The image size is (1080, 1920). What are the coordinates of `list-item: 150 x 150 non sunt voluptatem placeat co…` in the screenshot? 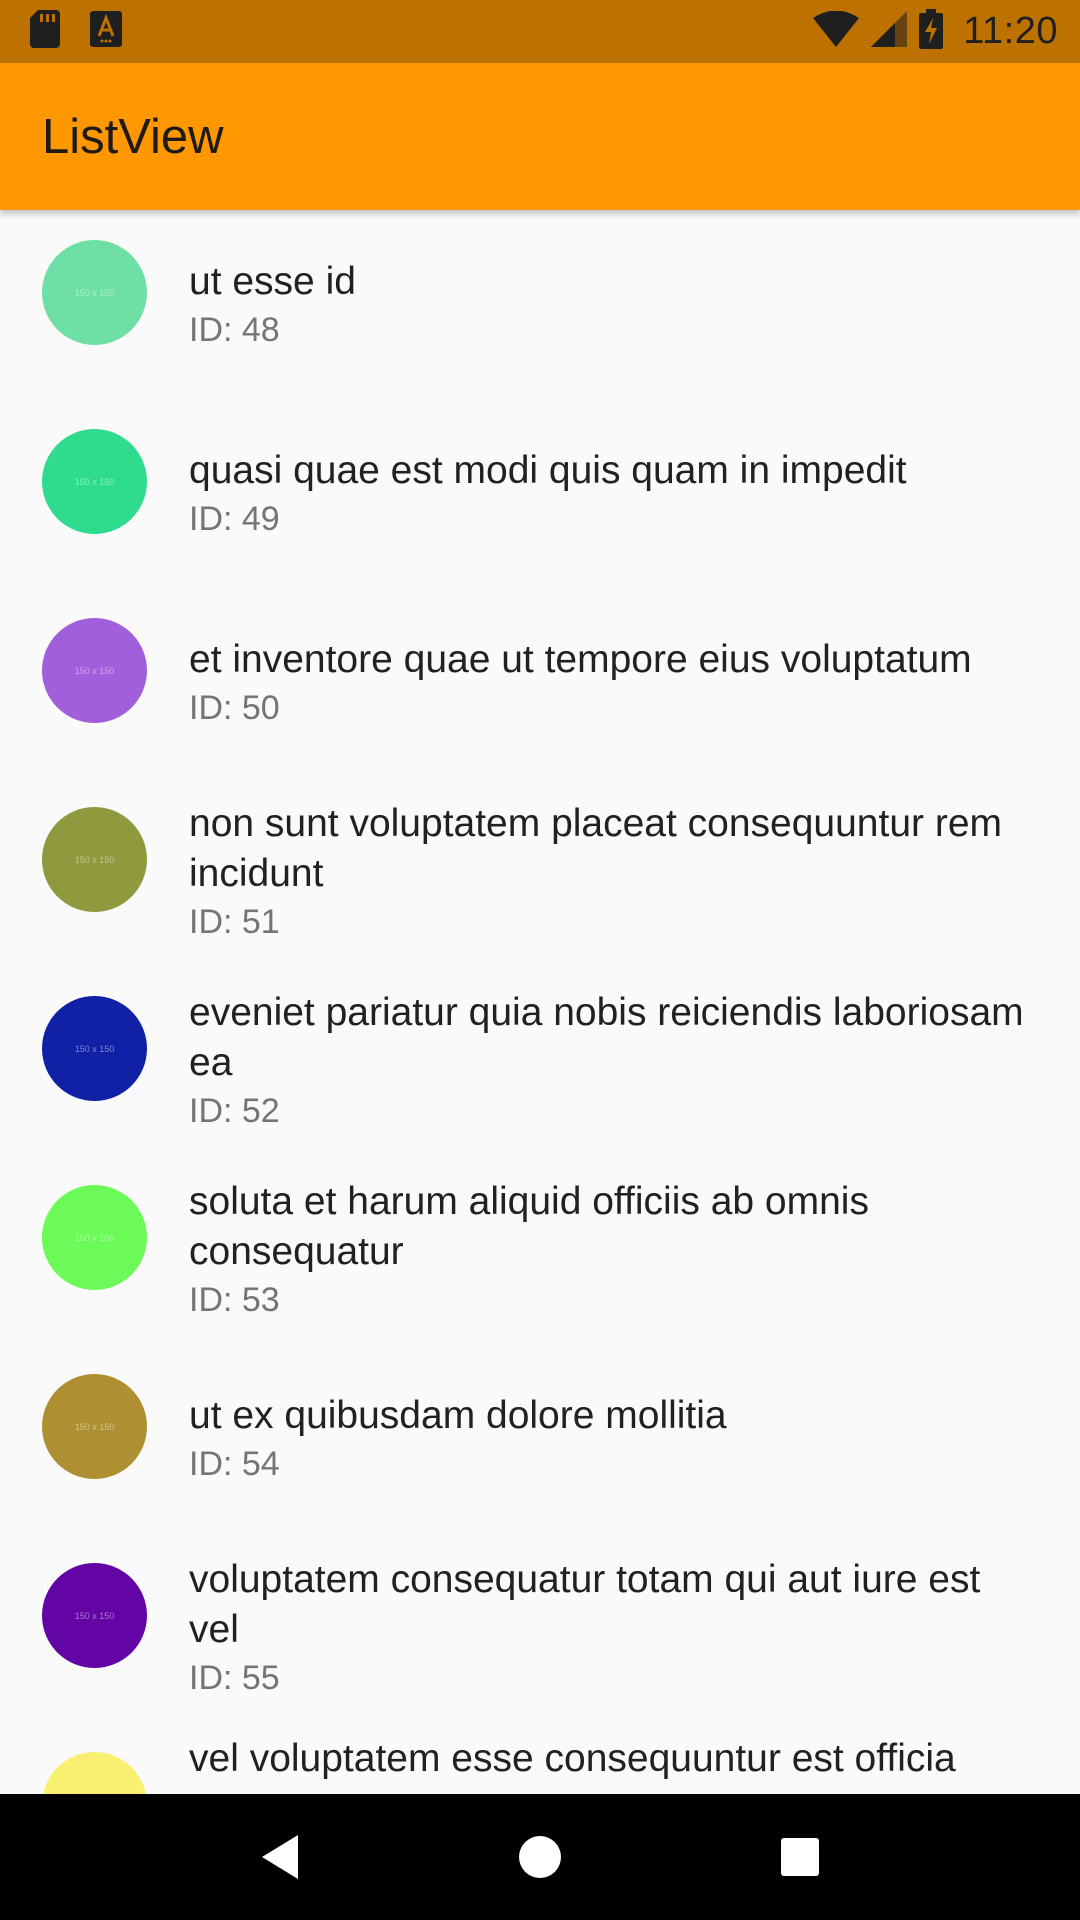 It's located at (540, 871).